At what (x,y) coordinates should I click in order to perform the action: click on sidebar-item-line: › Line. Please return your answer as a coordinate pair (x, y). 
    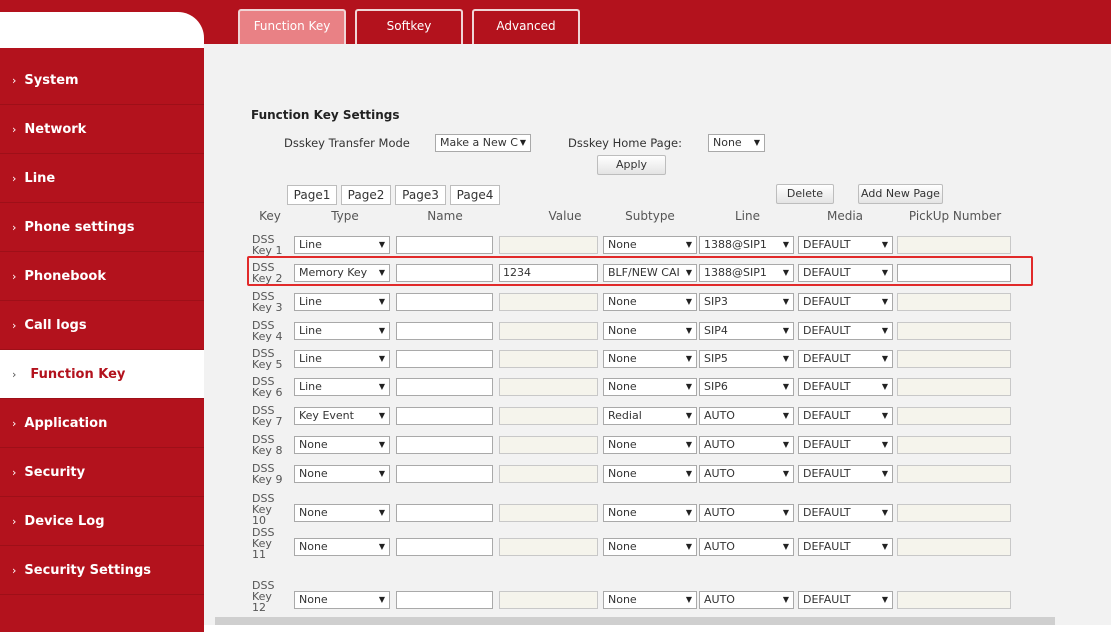
    Looking at the image, I should click on (102, 178).